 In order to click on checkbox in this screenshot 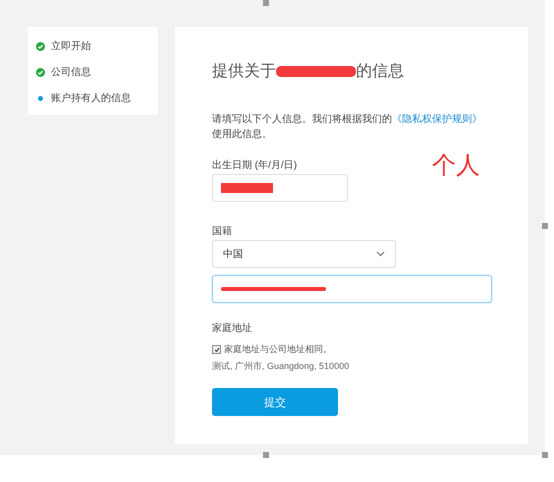, I will do `click(216, 349)`.